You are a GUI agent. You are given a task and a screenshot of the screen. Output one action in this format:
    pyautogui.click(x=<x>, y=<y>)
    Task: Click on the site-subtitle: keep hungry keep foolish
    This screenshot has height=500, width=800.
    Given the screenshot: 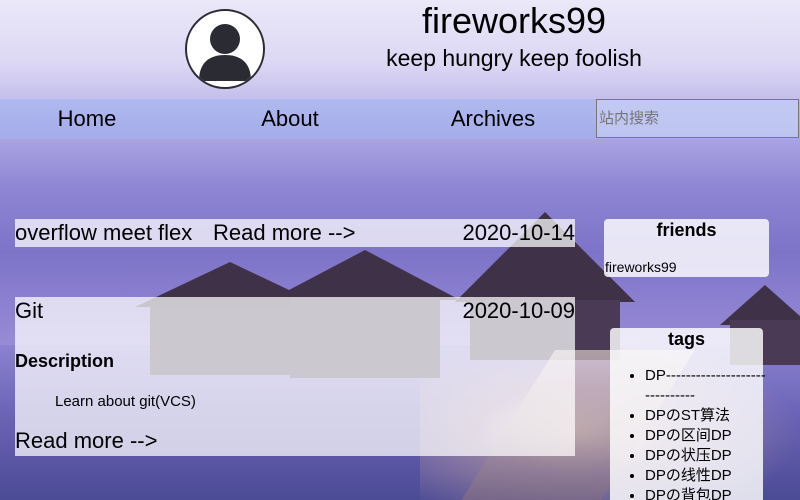 What is the action you would take?
    pyautogui.click(x=514, y=58)
    